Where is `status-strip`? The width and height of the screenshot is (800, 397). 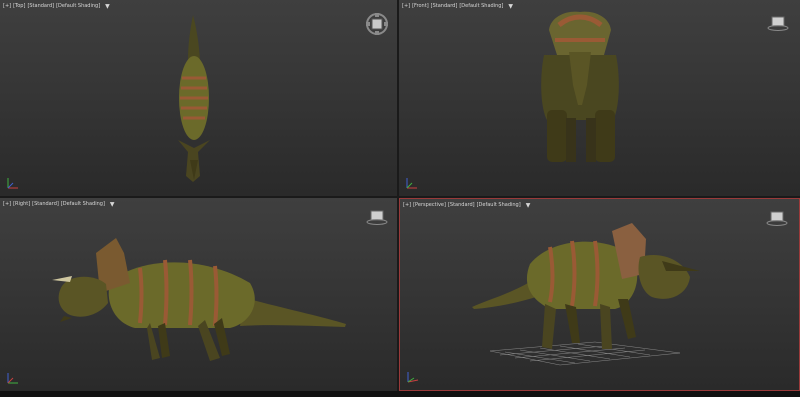 status-strip is located at coordinates (400, 394).